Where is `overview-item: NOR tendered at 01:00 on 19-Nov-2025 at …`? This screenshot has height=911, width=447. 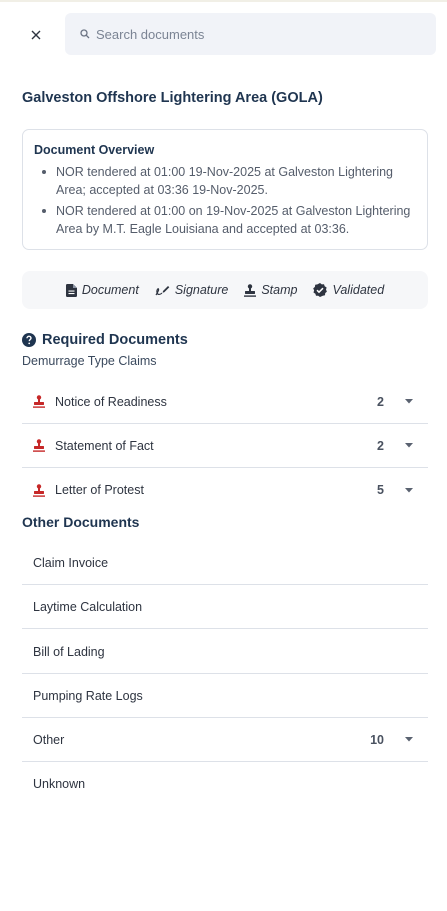
overview-item: NOR tendered at 01:00 on 19-Nov-2025 at … is located at coordinates (225, 220).